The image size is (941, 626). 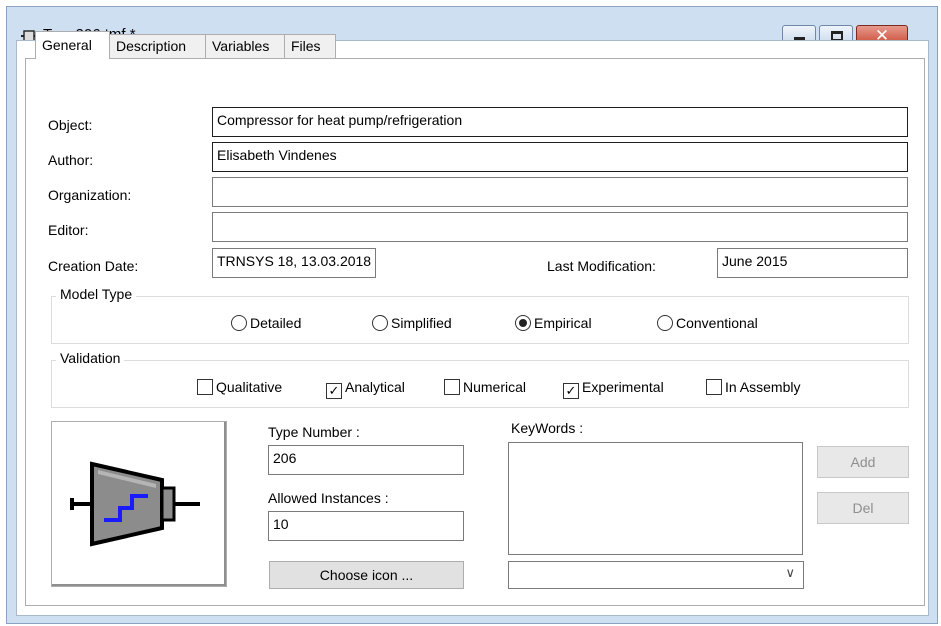 What do you see at coordinates (656, 575) in the screenshot?
I see `keywords-combo: ∨` at bounding box center [656, 575].